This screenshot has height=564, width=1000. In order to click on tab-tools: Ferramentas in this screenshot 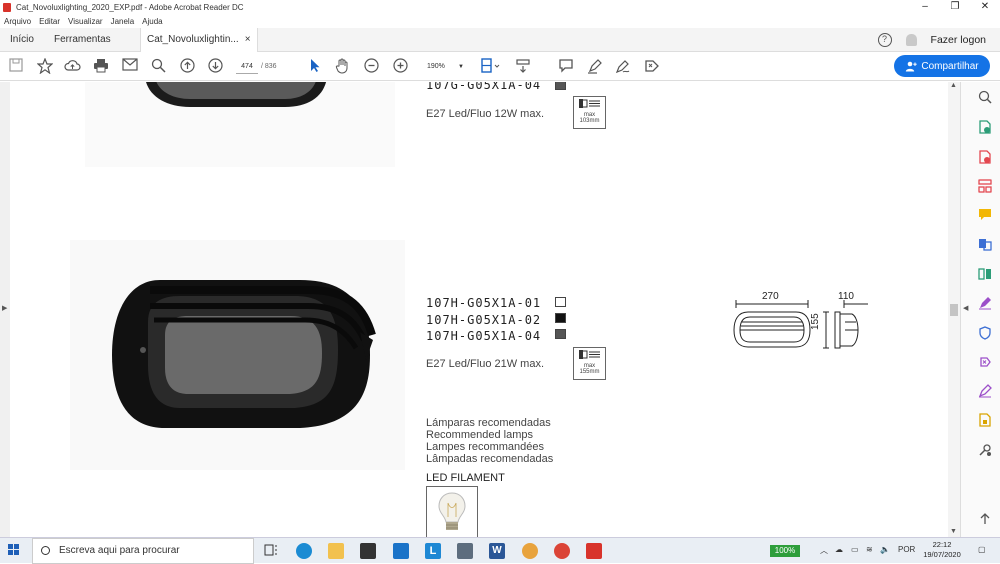, I will do `click(82, 40)`.